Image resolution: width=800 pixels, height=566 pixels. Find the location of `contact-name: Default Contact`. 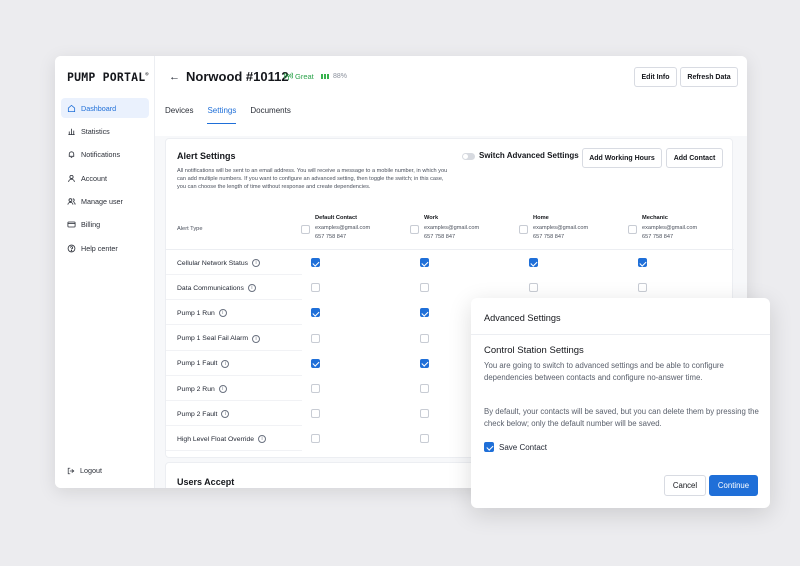

contact-name: Default Contact is located at coordinates (336, 218).